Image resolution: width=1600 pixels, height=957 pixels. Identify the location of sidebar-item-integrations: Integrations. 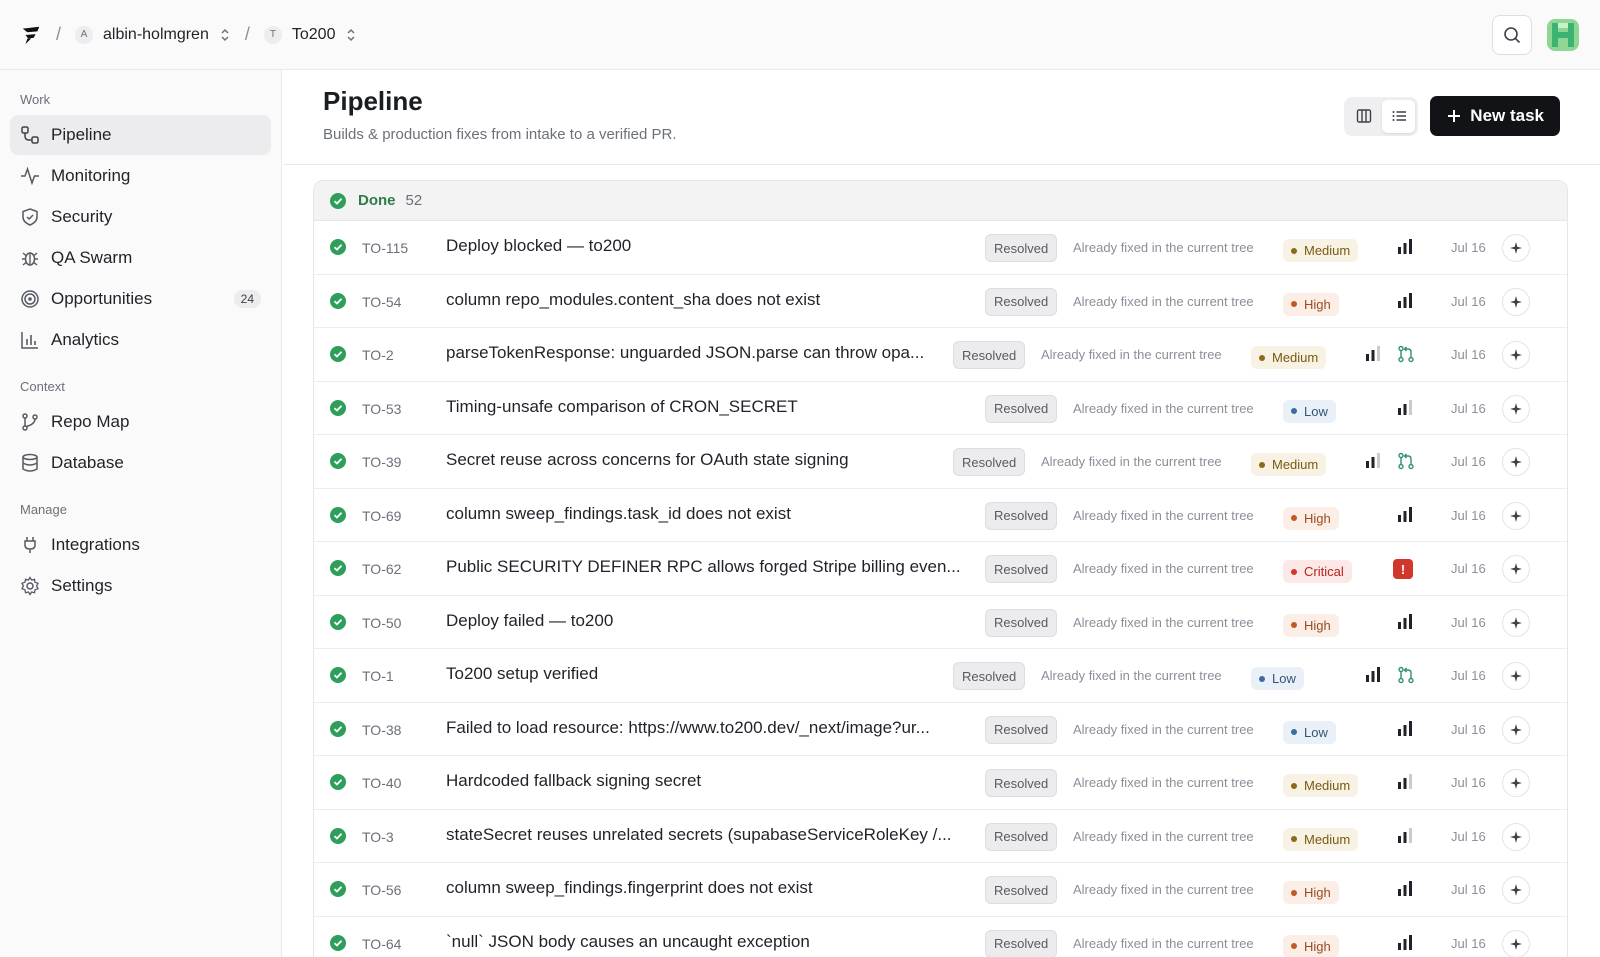
(140, 545).